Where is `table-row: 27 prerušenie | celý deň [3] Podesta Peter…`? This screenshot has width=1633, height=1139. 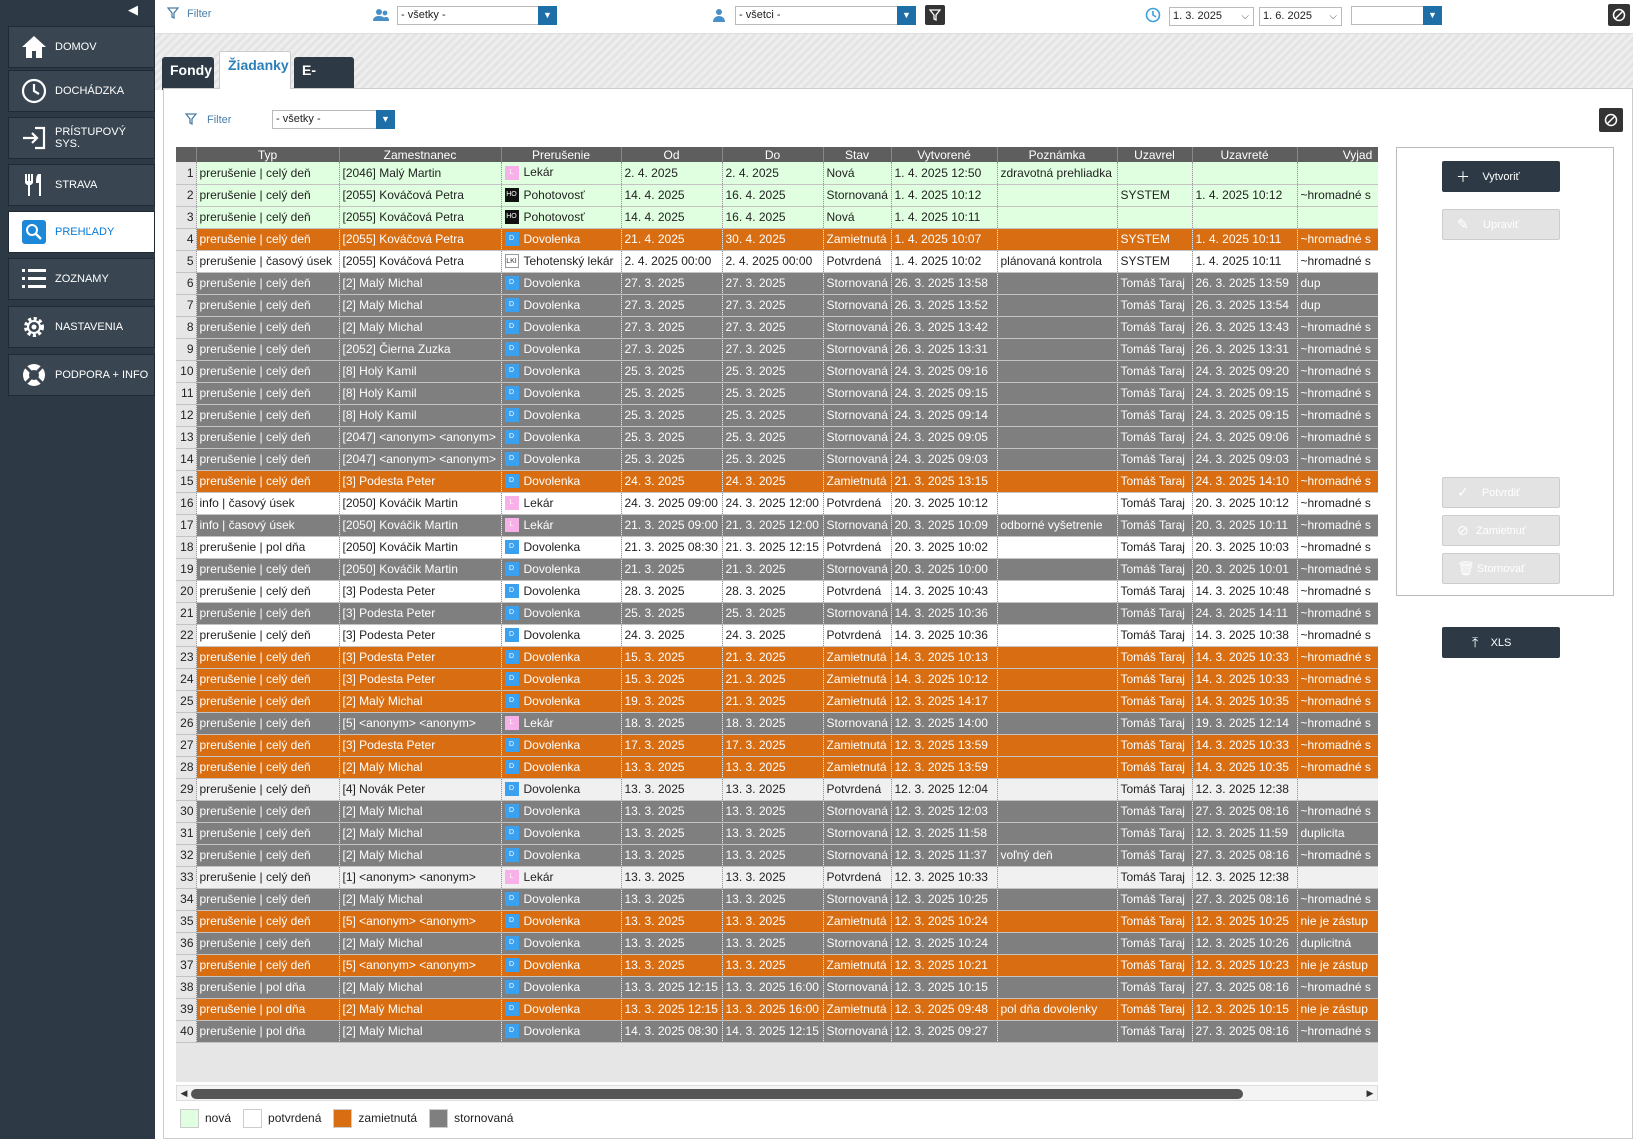 table-row: 27 prerušenie | celý deň [3] Podesta Peter… is located at coordinates (777, 745).